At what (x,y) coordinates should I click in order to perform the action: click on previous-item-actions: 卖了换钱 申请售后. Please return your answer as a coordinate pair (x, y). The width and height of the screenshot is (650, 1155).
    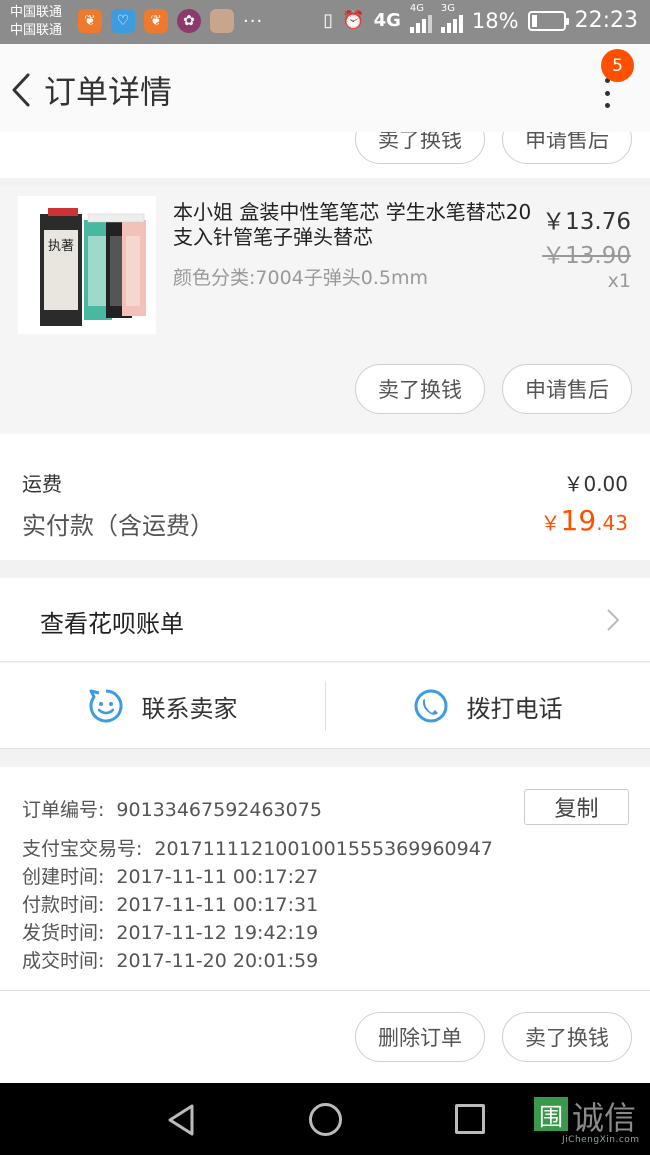
    Looking at the image, I should click on (325, 155).